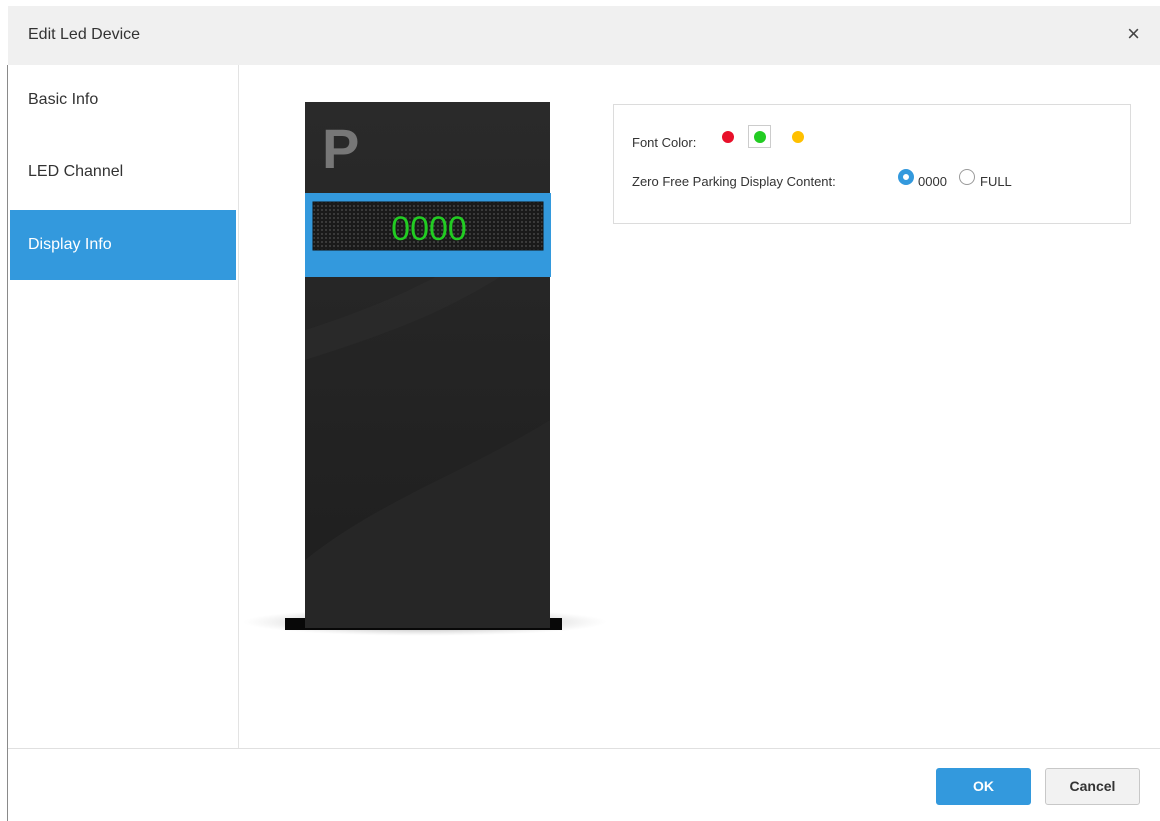 This screenshot has height=821, width=1160. What do you see at coordinates (429, 229) in the screenshot?
I see `led-display-value: 0000` at bounding box center [429, 229].